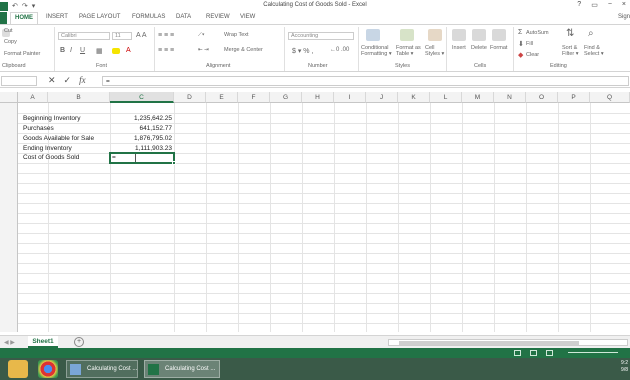 The height and width of the screenshot is (380, 630). I want to click on align-top-icon: ≡ ≡ ≡, so click(166, 35).